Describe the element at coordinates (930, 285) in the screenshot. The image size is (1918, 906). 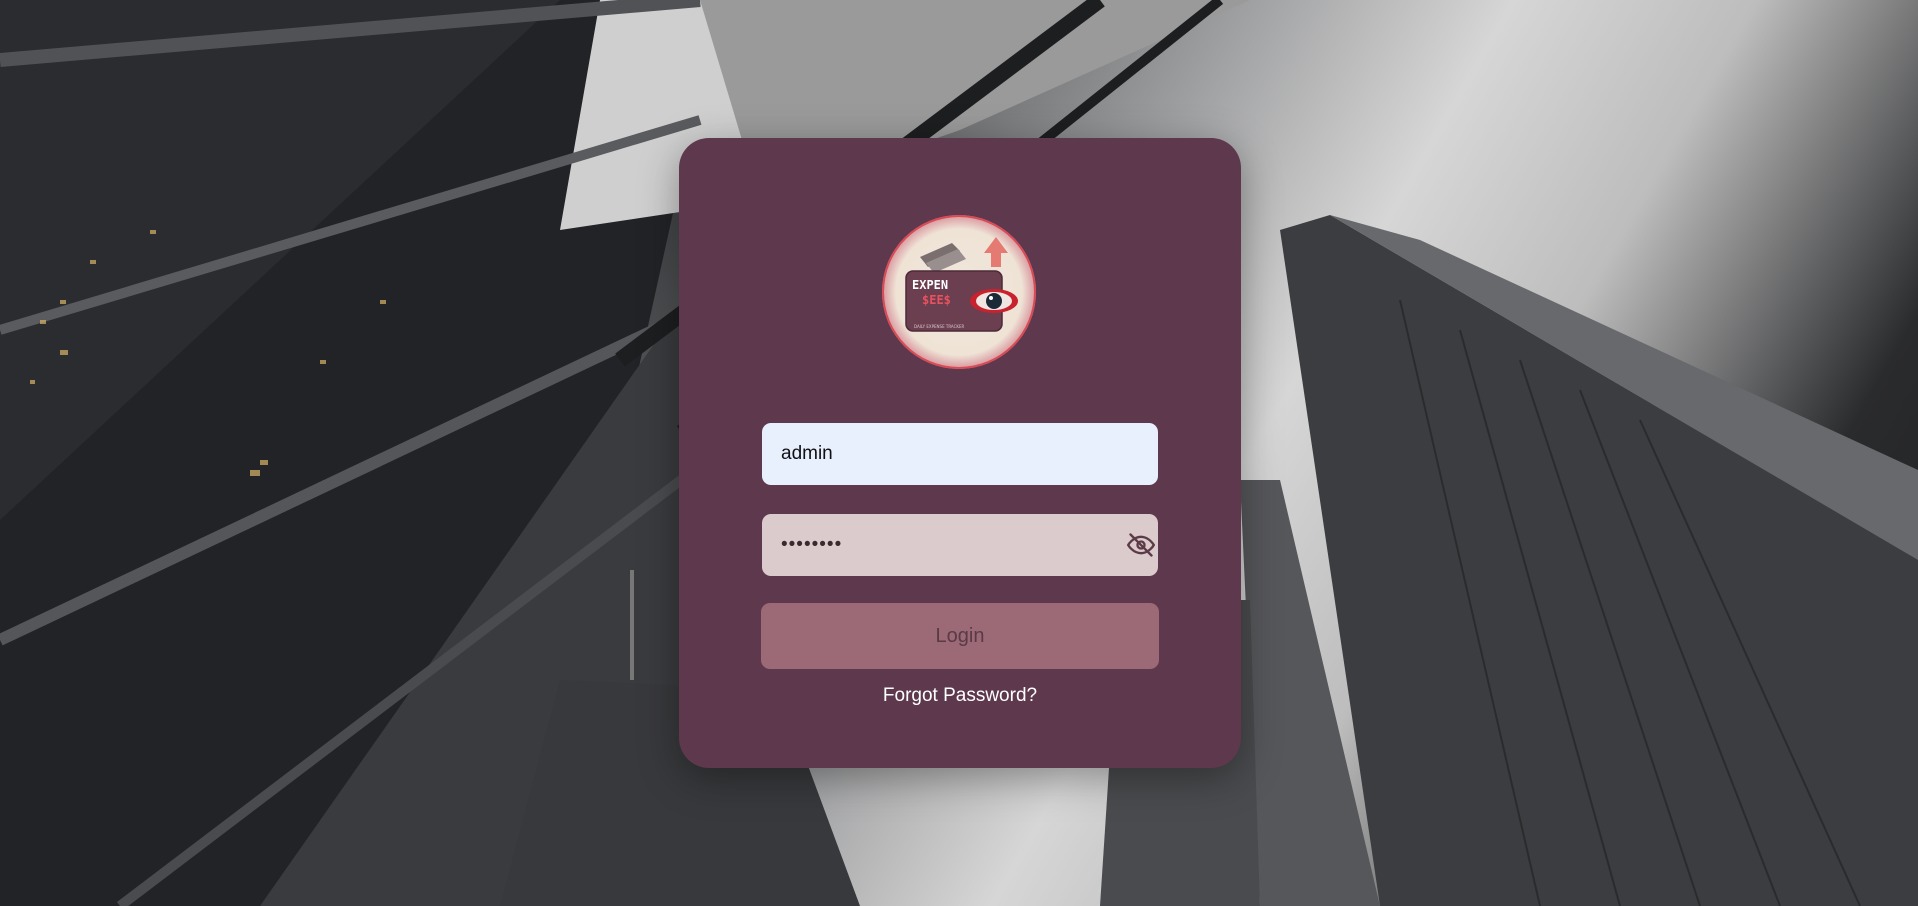
I see `logo-text-line1: EXPEN` at that location.